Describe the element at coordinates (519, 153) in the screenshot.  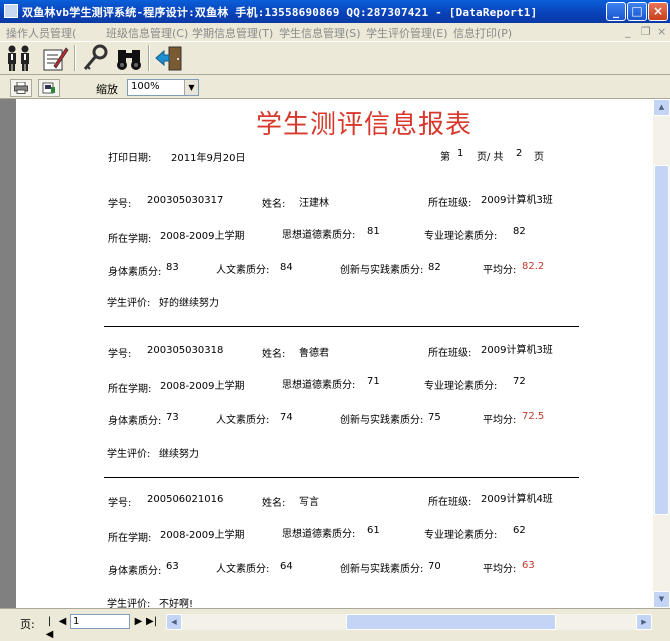
I see `page-info-total: 2` at that location.